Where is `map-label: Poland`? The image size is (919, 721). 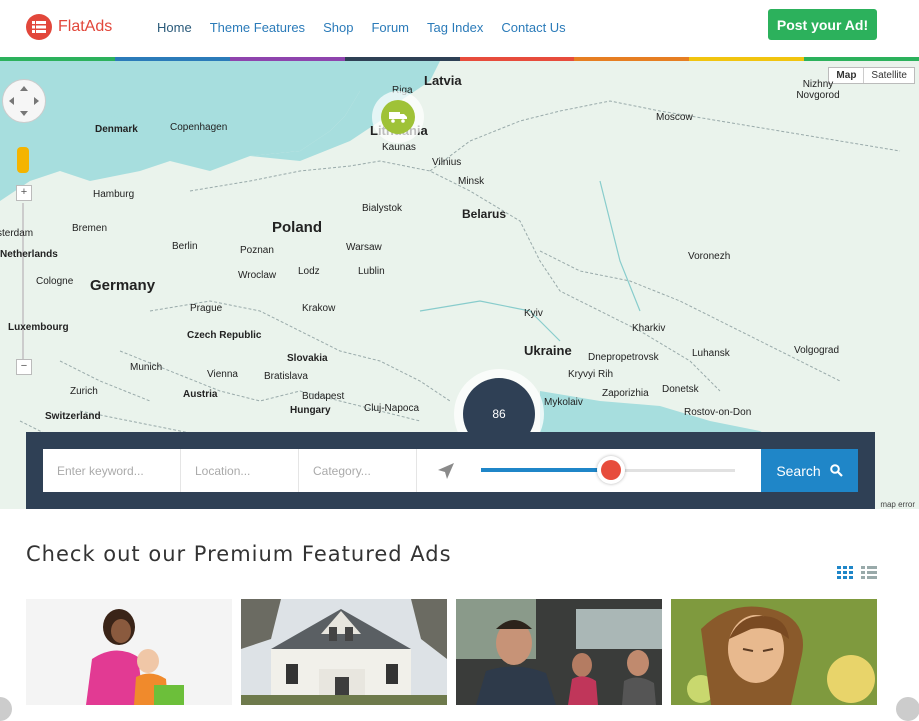 map-label: Poland is located at coordinates (297, 227).